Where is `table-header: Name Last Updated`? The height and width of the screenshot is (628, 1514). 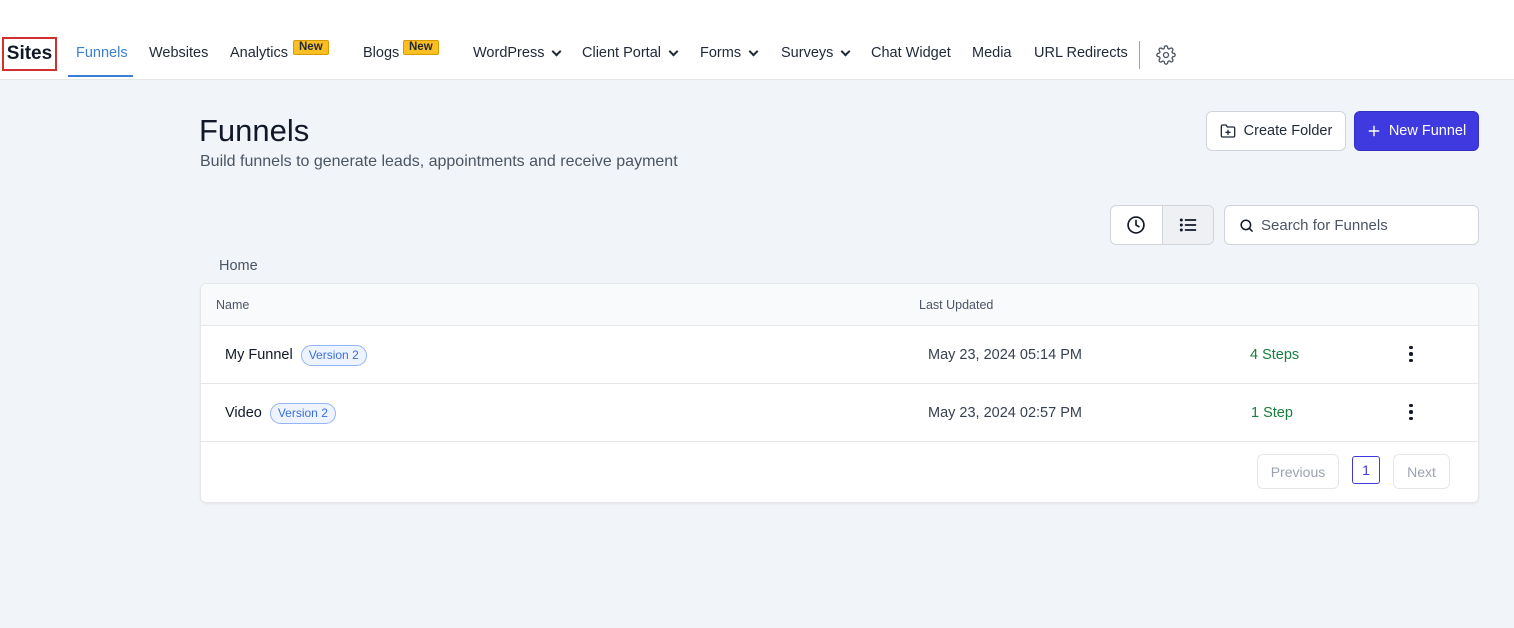
table-header: Name Last Updated is located at coordinates (839, 305).